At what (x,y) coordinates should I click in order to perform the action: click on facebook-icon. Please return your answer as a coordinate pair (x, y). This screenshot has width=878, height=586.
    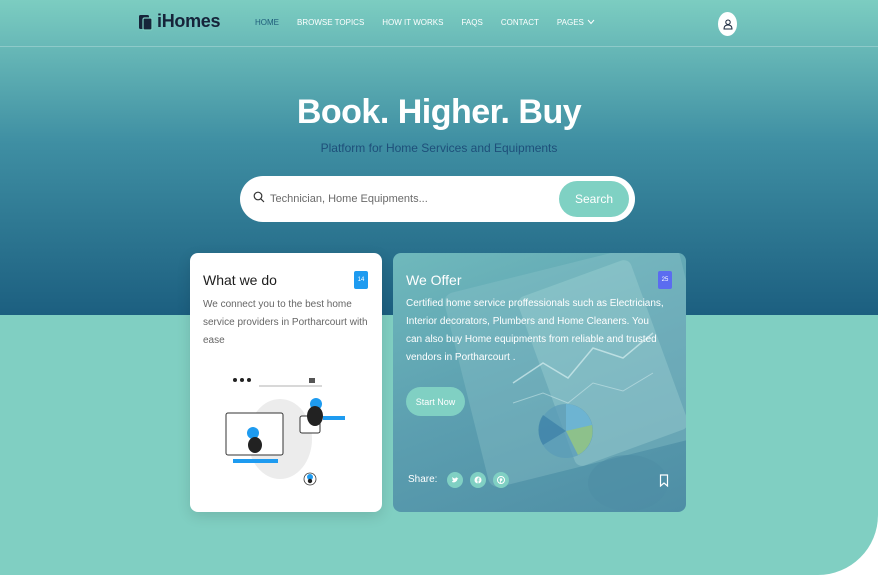
    Looking at the image, I should click on (478, 480).